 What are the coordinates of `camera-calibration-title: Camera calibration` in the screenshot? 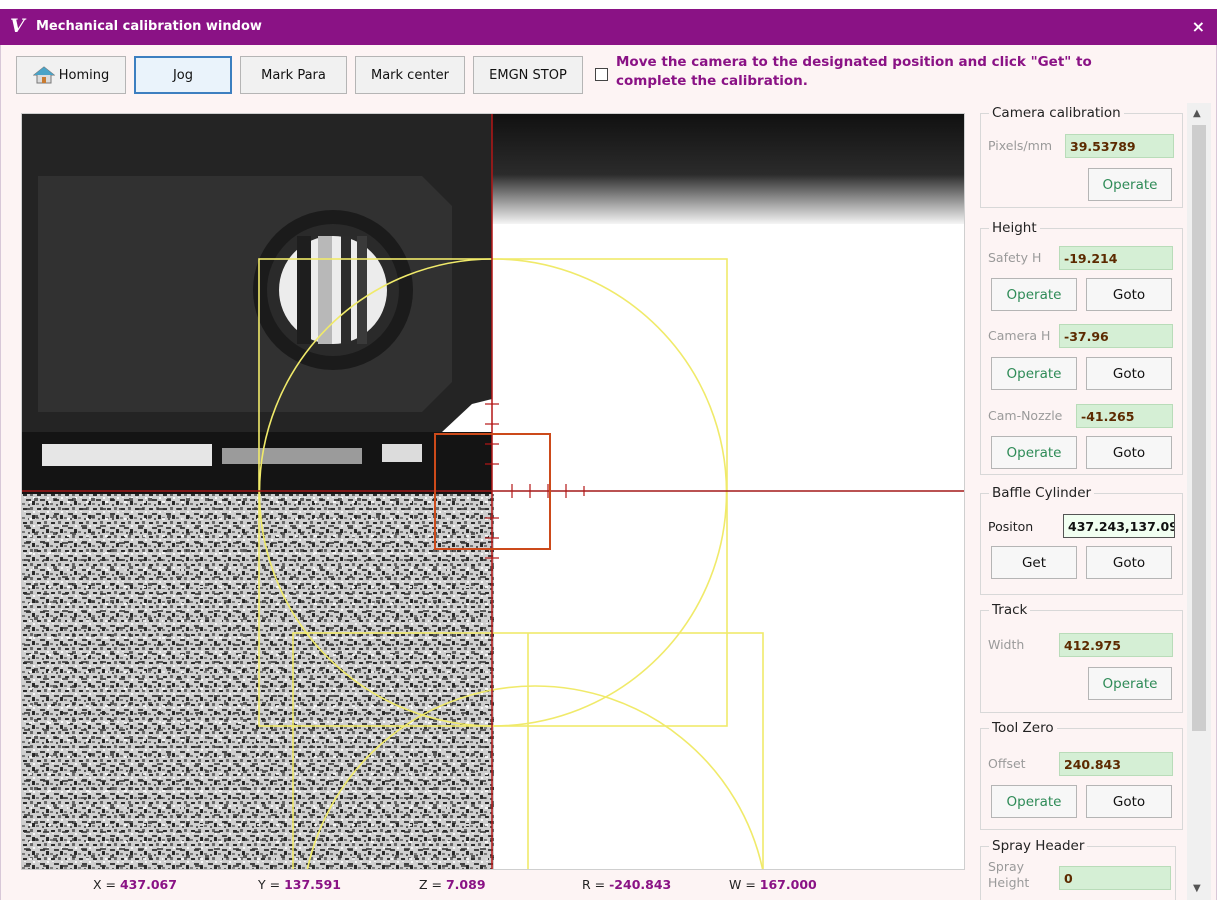 It's located at (1056, 113).